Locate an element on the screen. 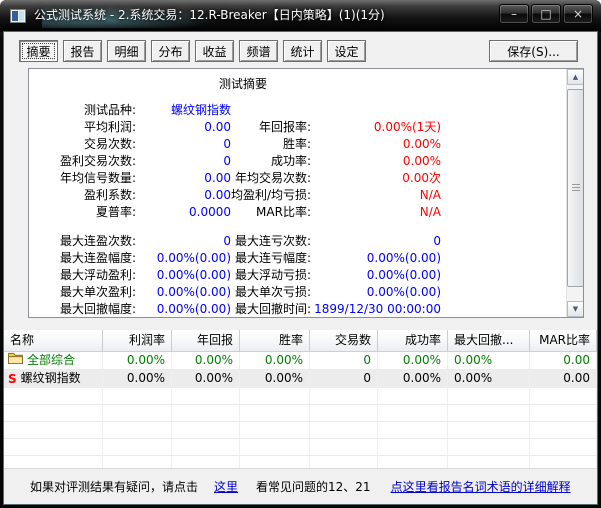 Image resolution: width=601 pixels, height=508 pixels. summary-label-right: MAR比率: is located at coordinates (283, 212).